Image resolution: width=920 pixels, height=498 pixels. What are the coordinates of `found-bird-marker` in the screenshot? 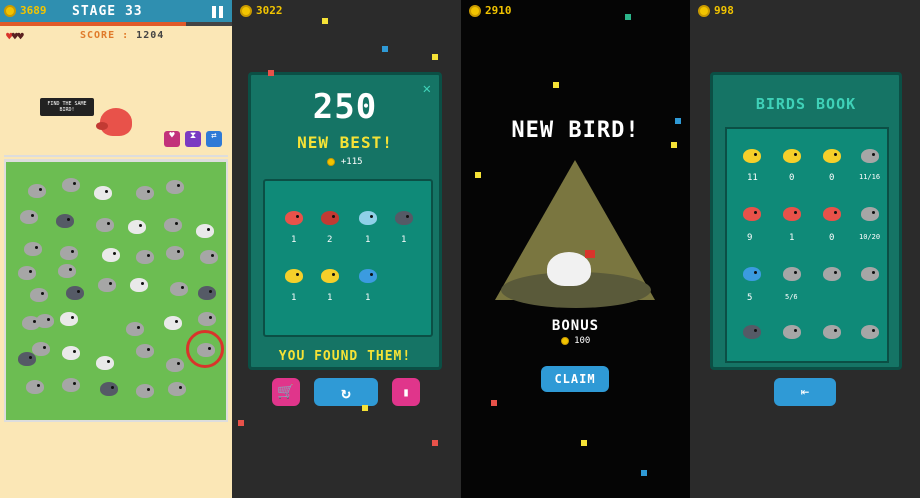 It's located at (205, 349).